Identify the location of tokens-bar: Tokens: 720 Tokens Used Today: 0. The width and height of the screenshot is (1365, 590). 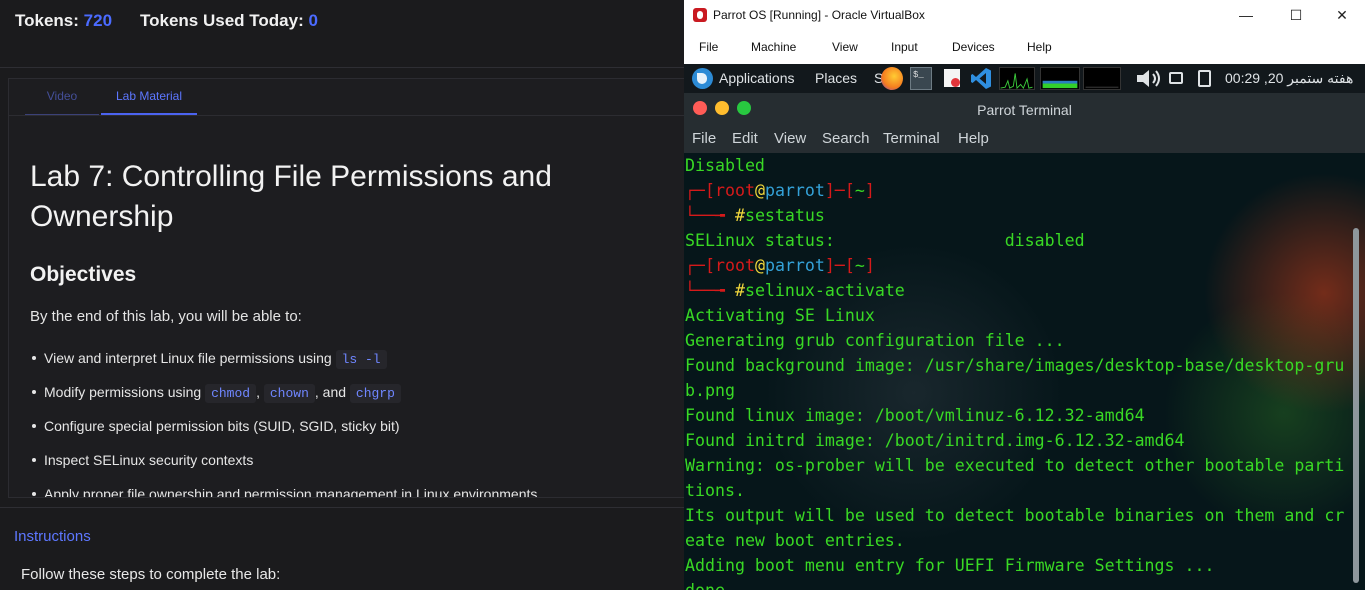
(342, 34).